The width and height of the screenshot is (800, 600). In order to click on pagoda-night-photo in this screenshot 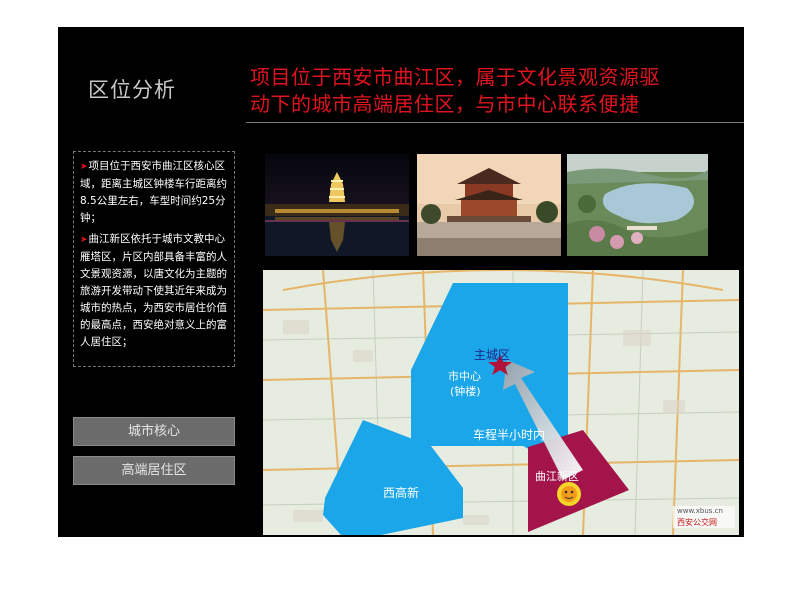, I will do `click(337, 205)`.